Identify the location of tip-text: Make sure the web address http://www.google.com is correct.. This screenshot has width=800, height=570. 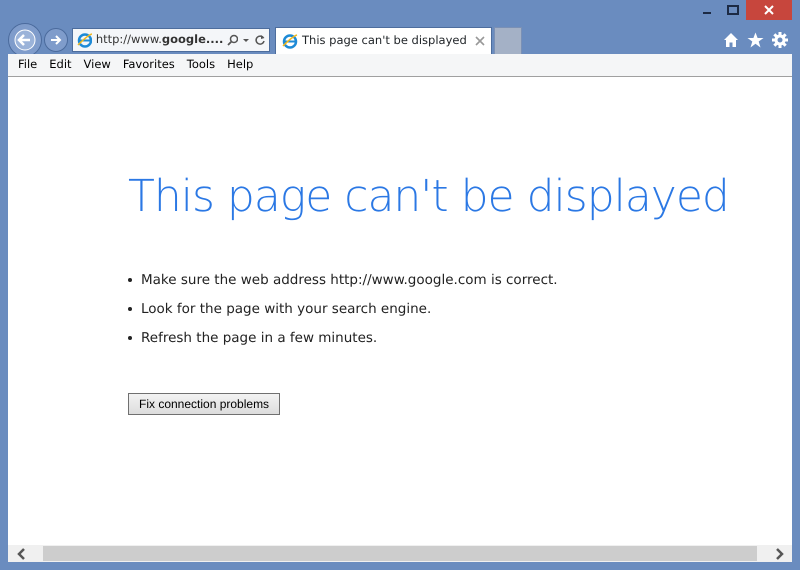
(349, 280).